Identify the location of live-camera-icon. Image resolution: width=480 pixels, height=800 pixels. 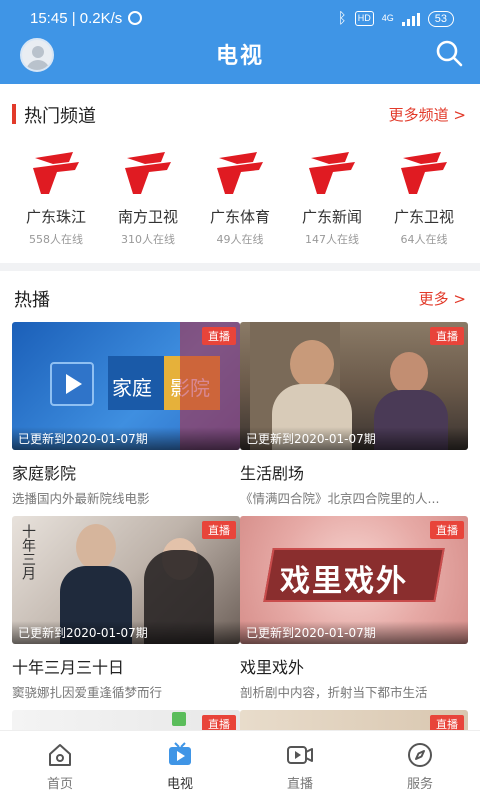
(300, 755).